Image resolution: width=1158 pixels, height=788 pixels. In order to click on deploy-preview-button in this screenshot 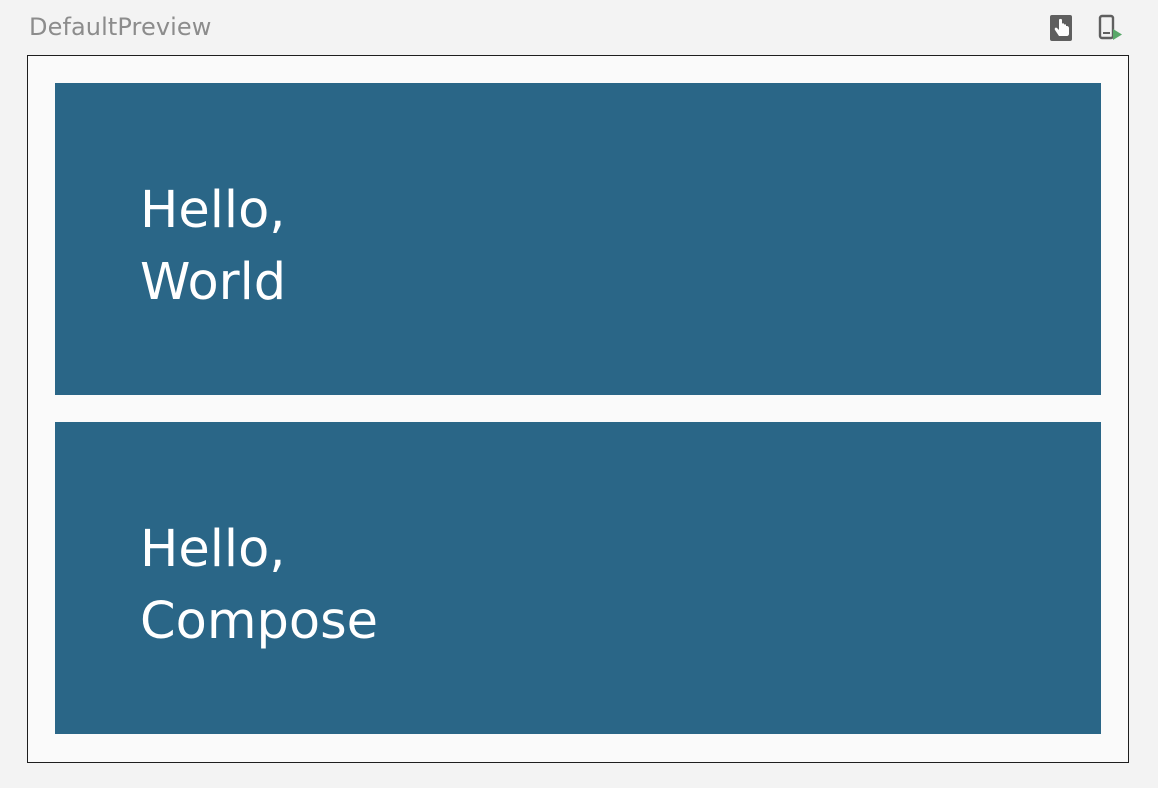, I will do `click(1110, 28)`.